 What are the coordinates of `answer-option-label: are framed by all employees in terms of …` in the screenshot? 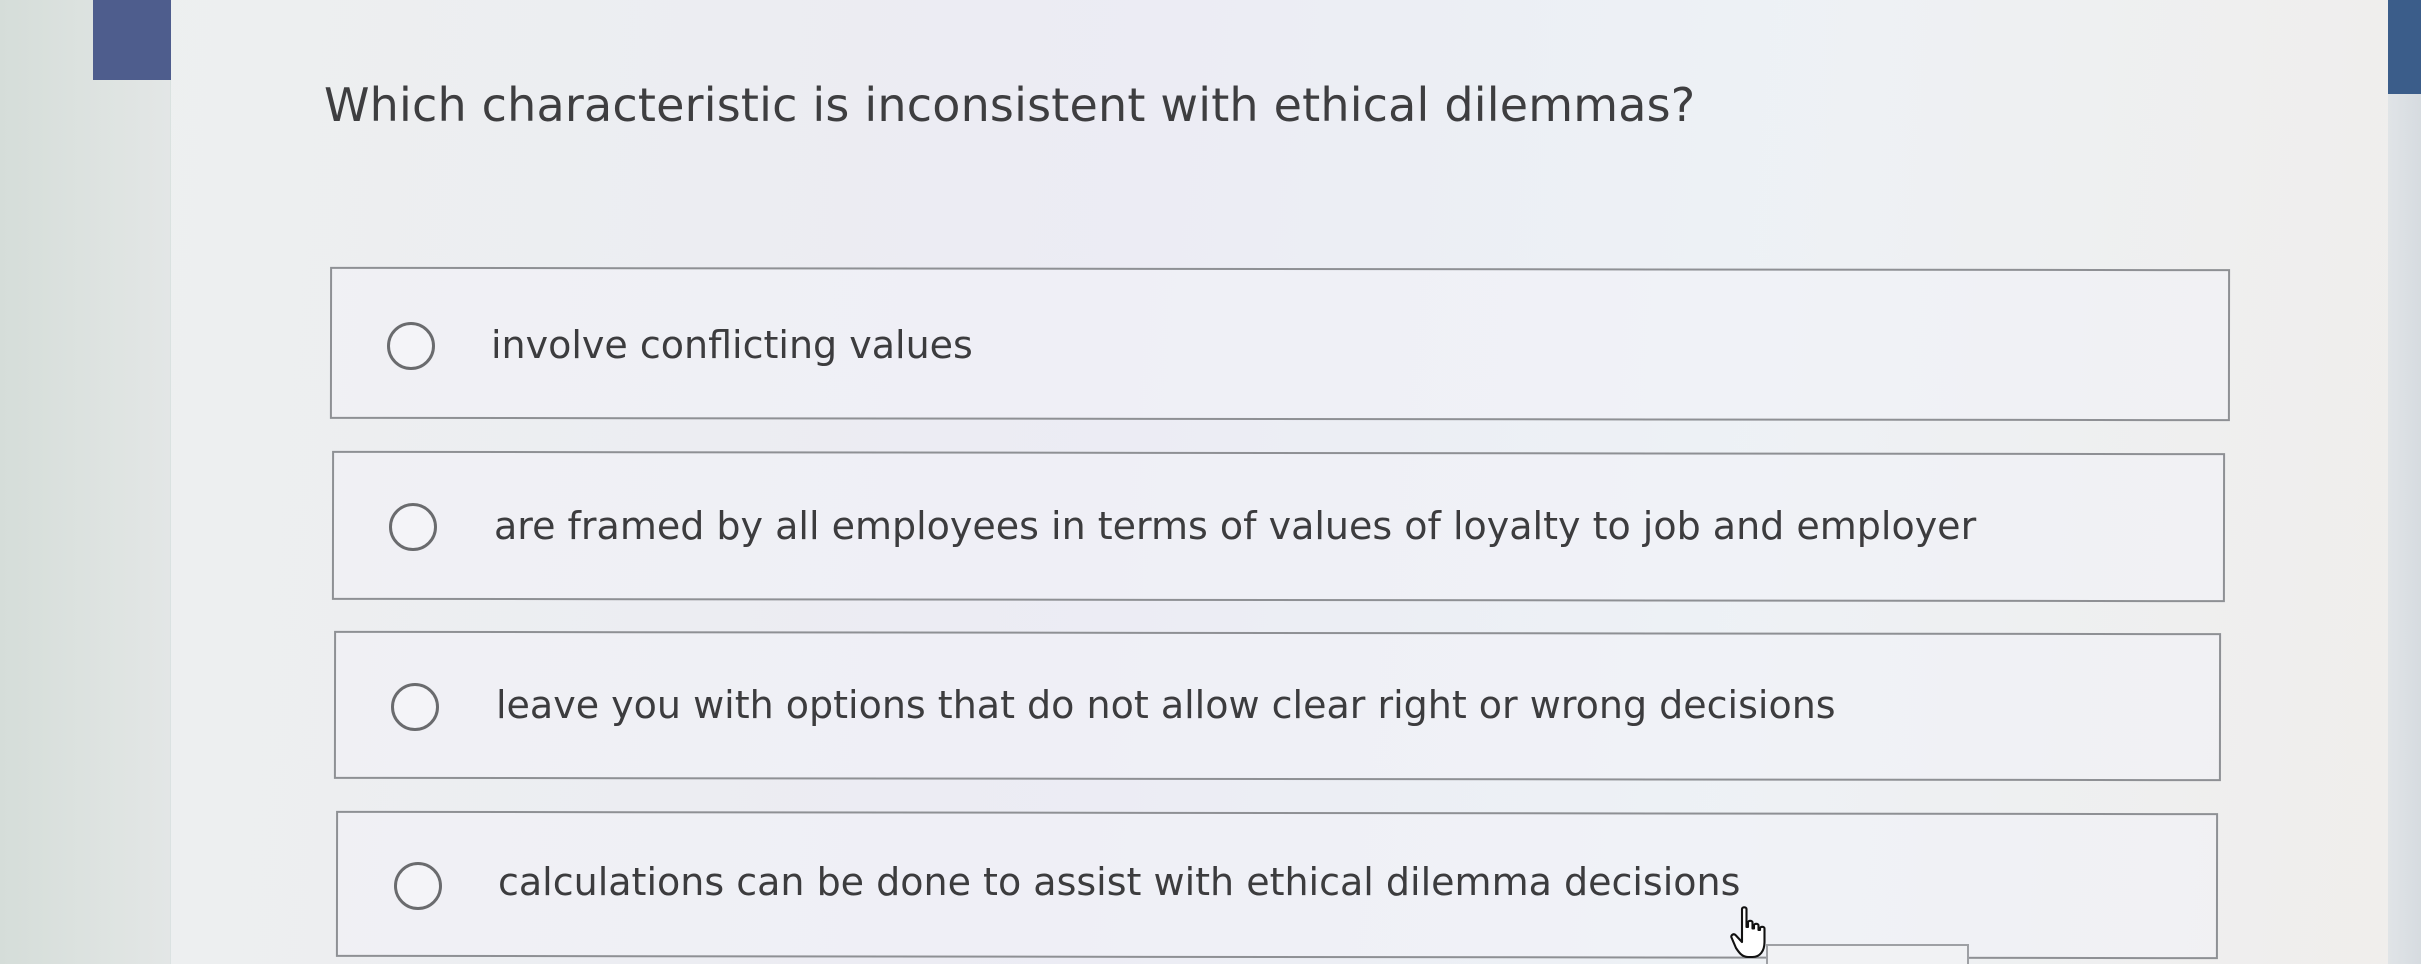 It's located at (1235, 526).